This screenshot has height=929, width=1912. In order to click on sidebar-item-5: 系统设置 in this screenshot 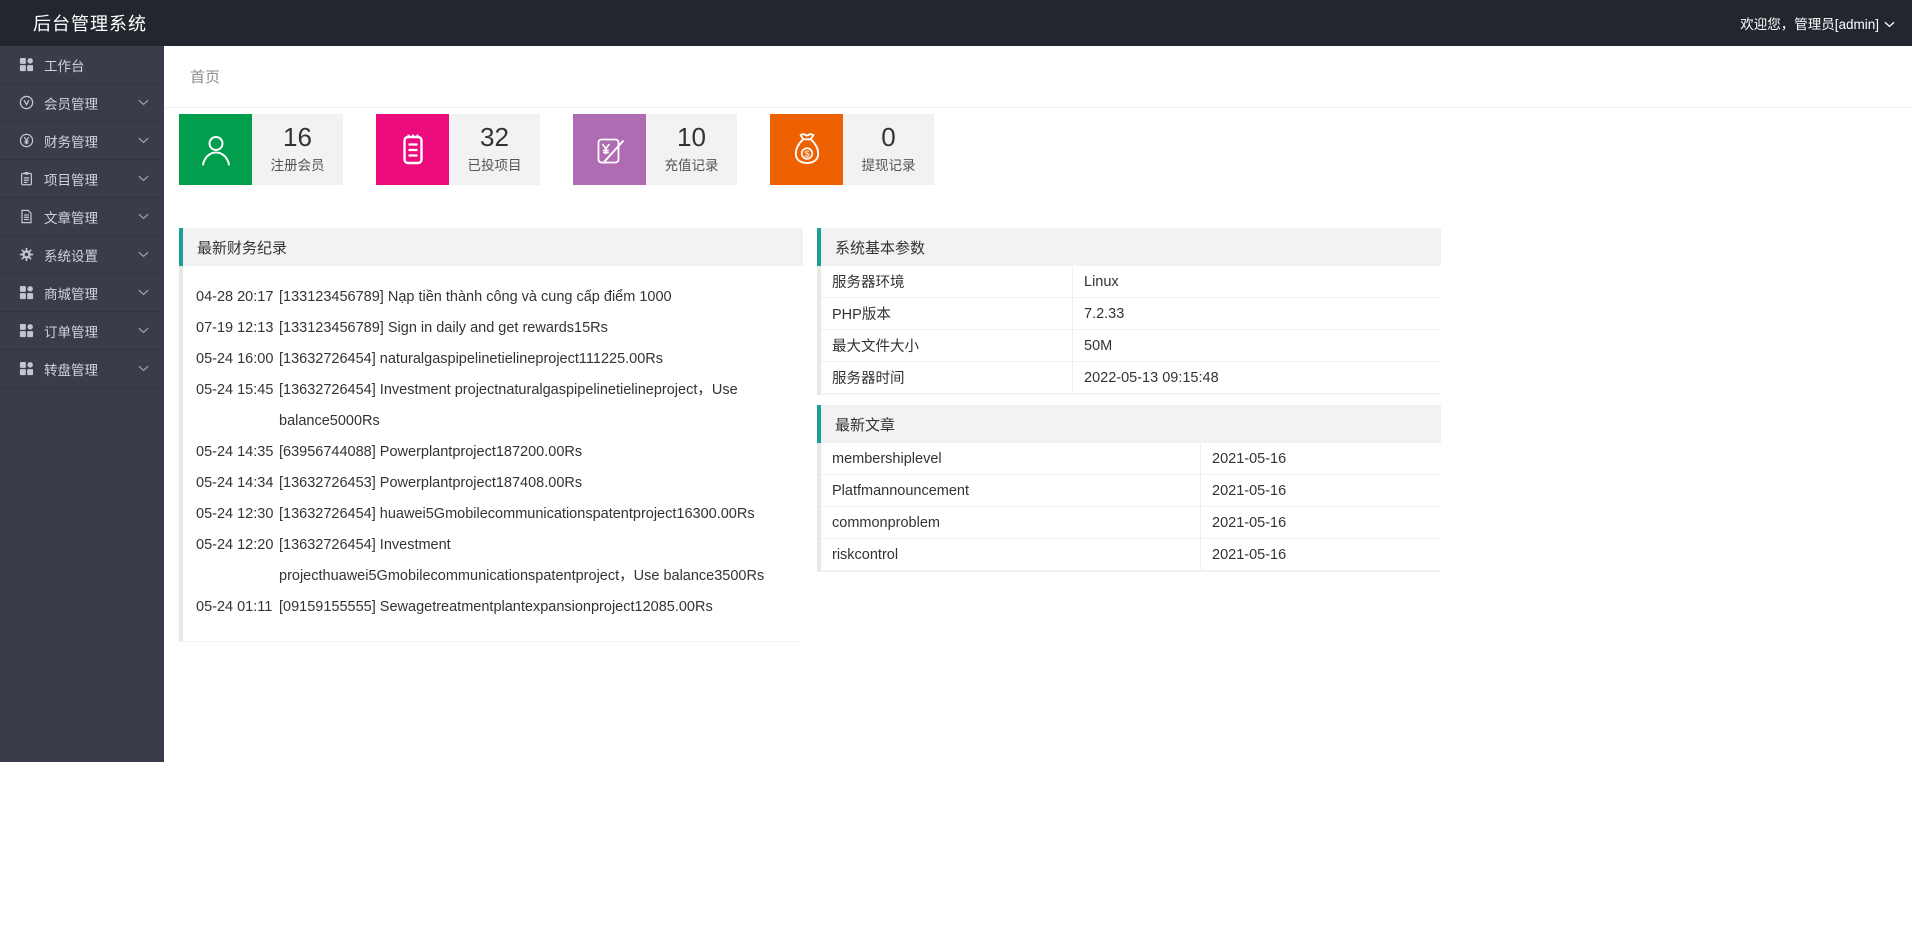, I will do `click(82, 255)`.